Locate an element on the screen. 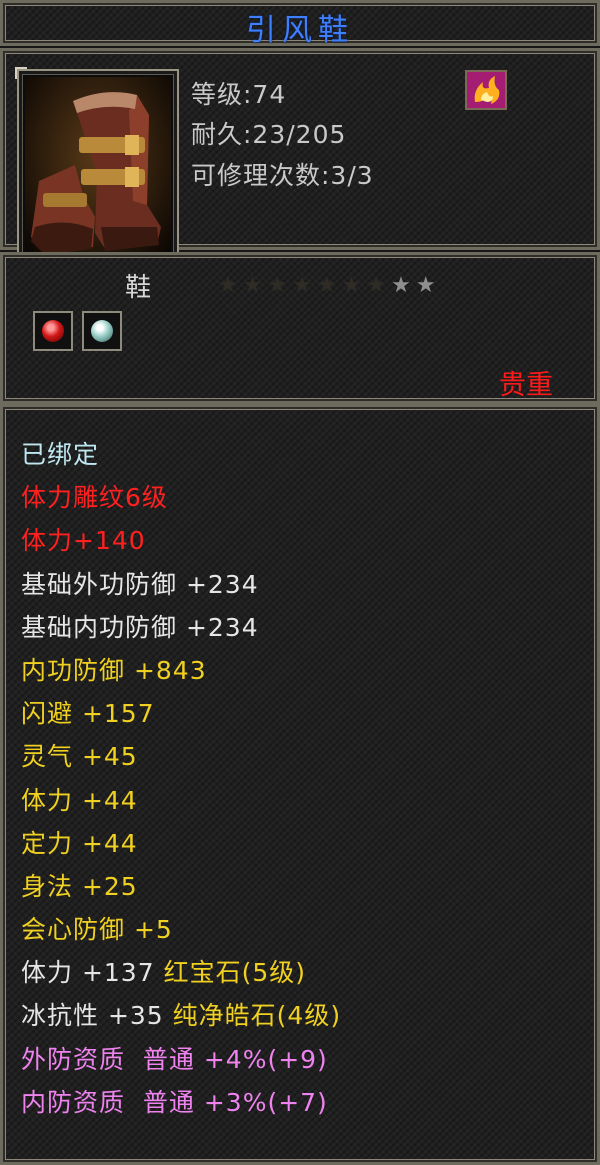 Image resolution: width=600 pixels, height=1165 pixels. repair-count: 可修理次数:3/3 is located at coordinates (282, 175).